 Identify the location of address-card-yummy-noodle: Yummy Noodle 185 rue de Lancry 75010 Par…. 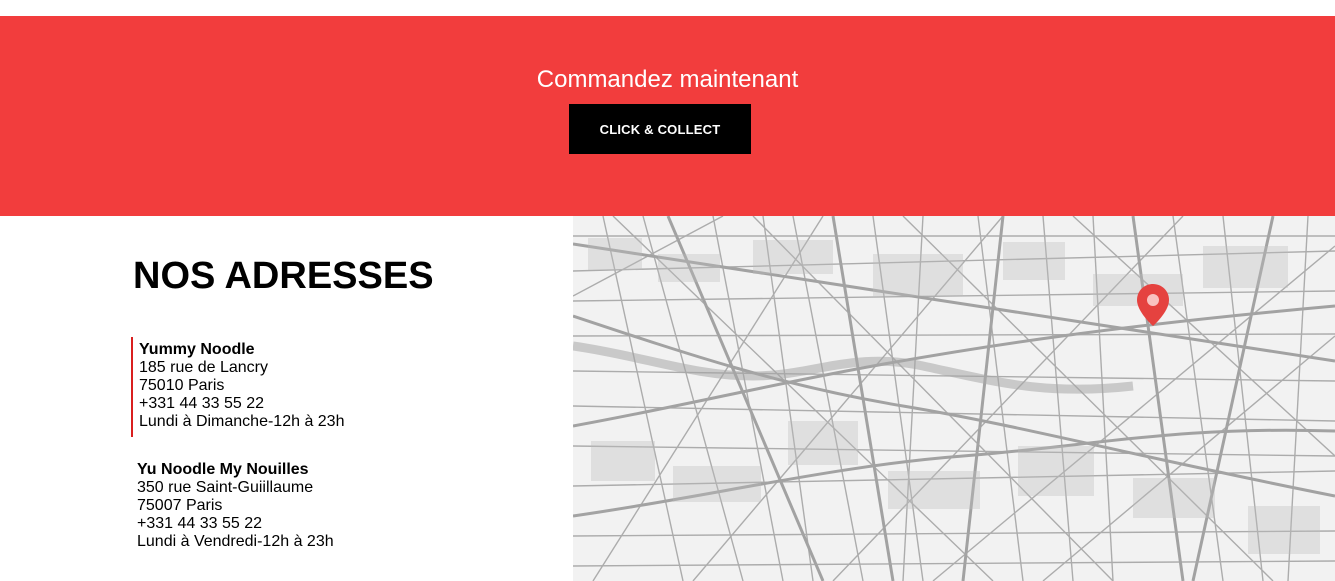
(331, 387).